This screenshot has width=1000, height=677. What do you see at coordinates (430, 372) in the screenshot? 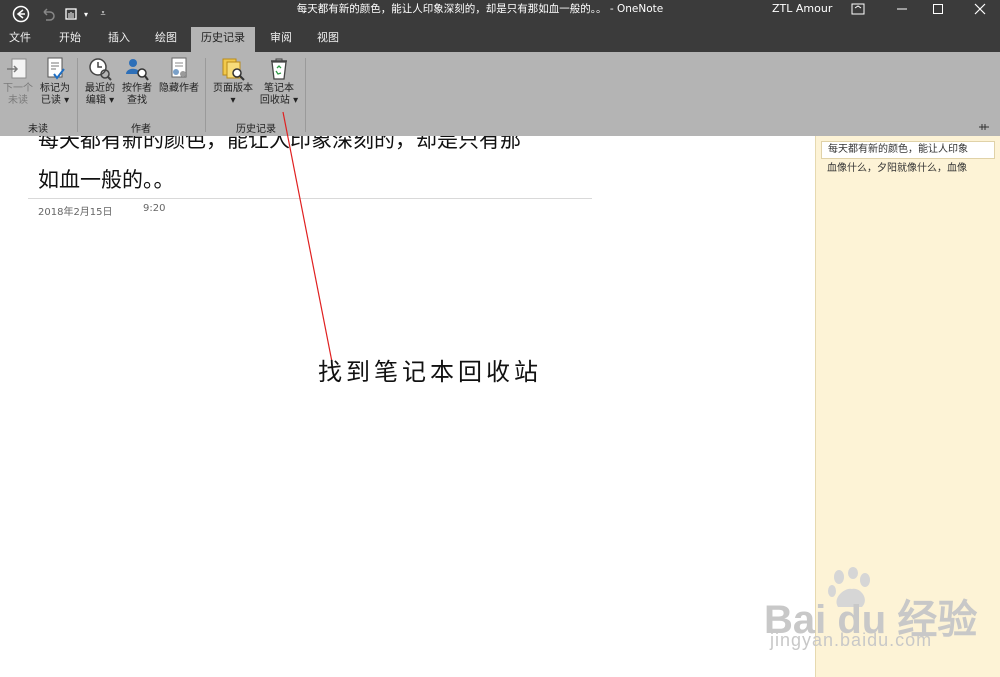
I see `annotation-text: 找到笔记本回收站` at bounding box center [430, 372].